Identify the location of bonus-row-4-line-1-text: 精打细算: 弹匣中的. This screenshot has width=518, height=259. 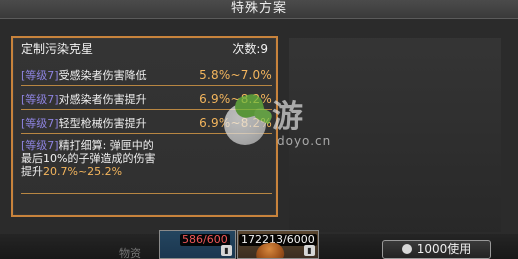
(106, 145).